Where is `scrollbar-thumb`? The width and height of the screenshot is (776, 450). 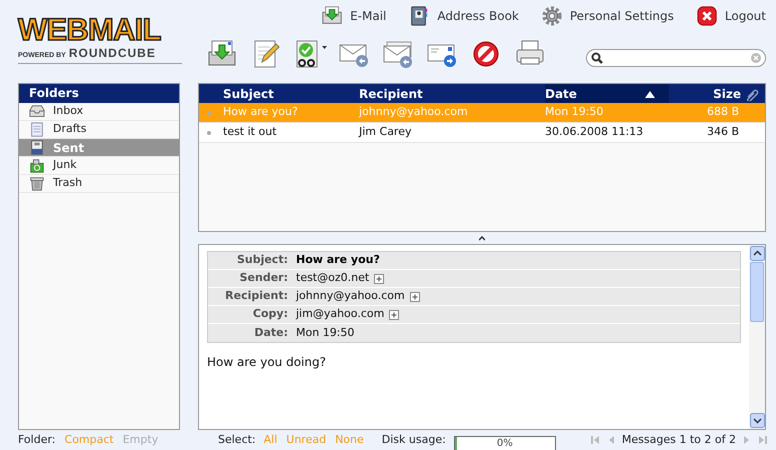 scrollbar-thumb is located at coordinates (757, 292).